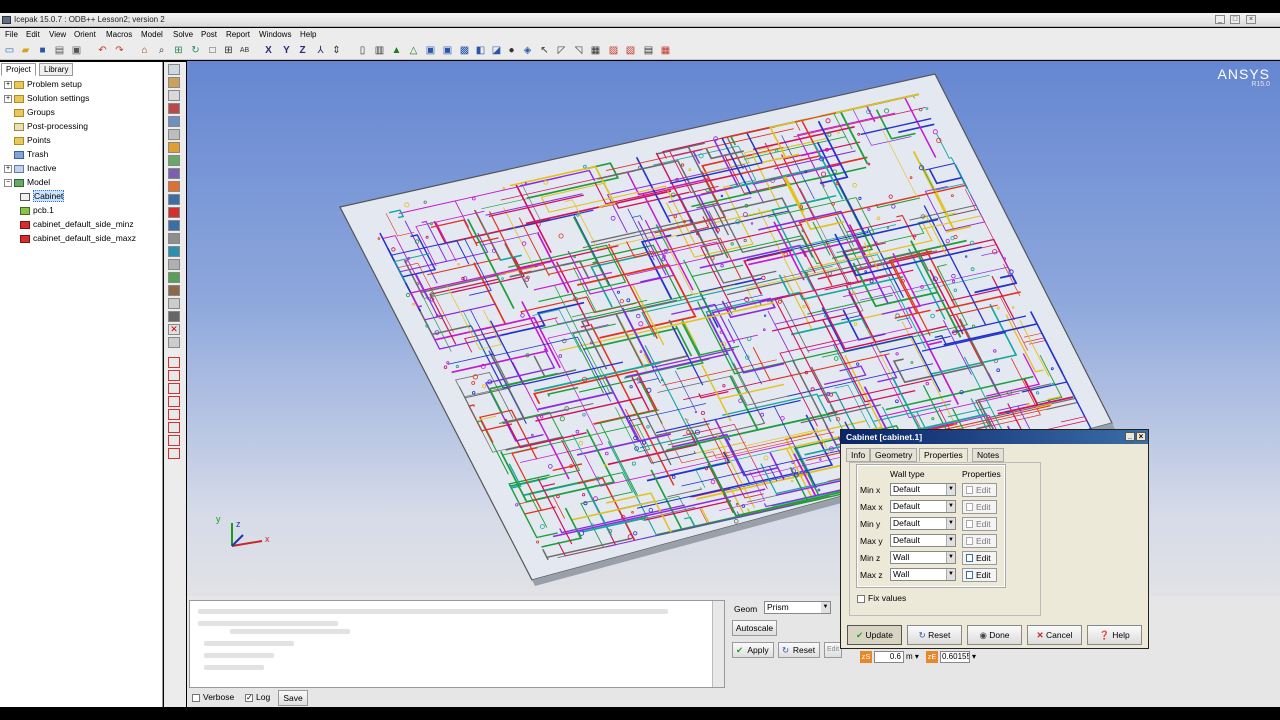 The width and height of the screenshot is (1280, 720). I want to click on verbose-option: Verbose, so click(213, 697).